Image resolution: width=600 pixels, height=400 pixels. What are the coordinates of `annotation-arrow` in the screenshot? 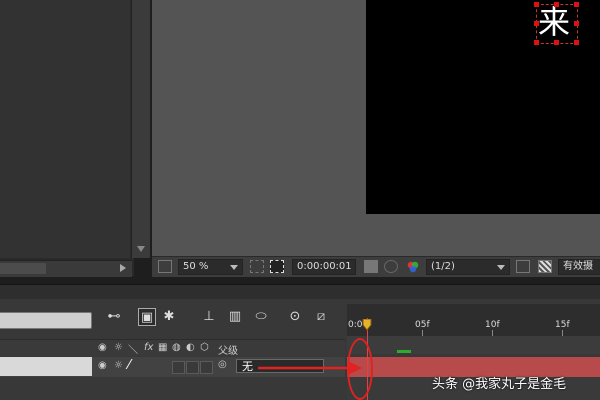 It's located at (310, 368).